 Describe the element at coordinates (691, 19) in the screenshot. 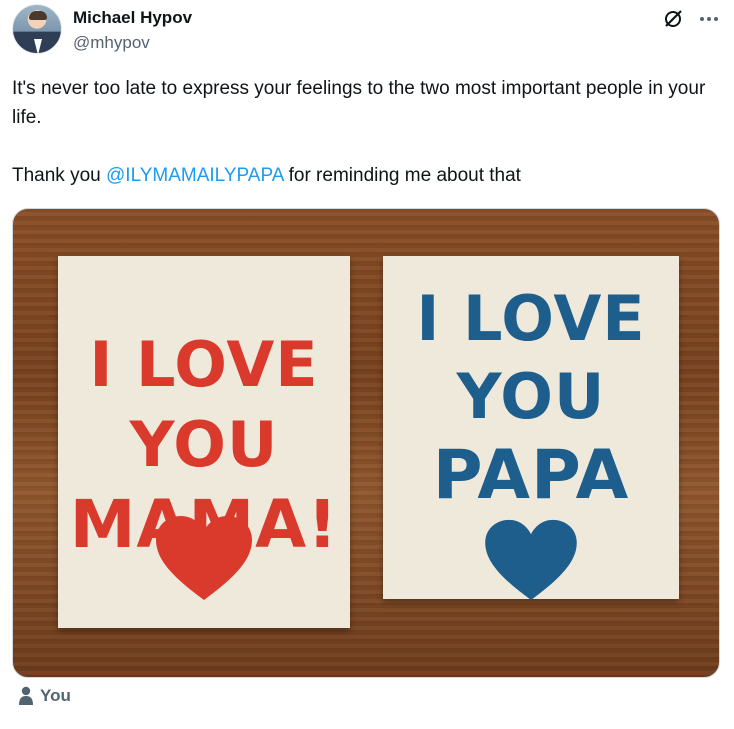

I see `tweet-actions` at that location.